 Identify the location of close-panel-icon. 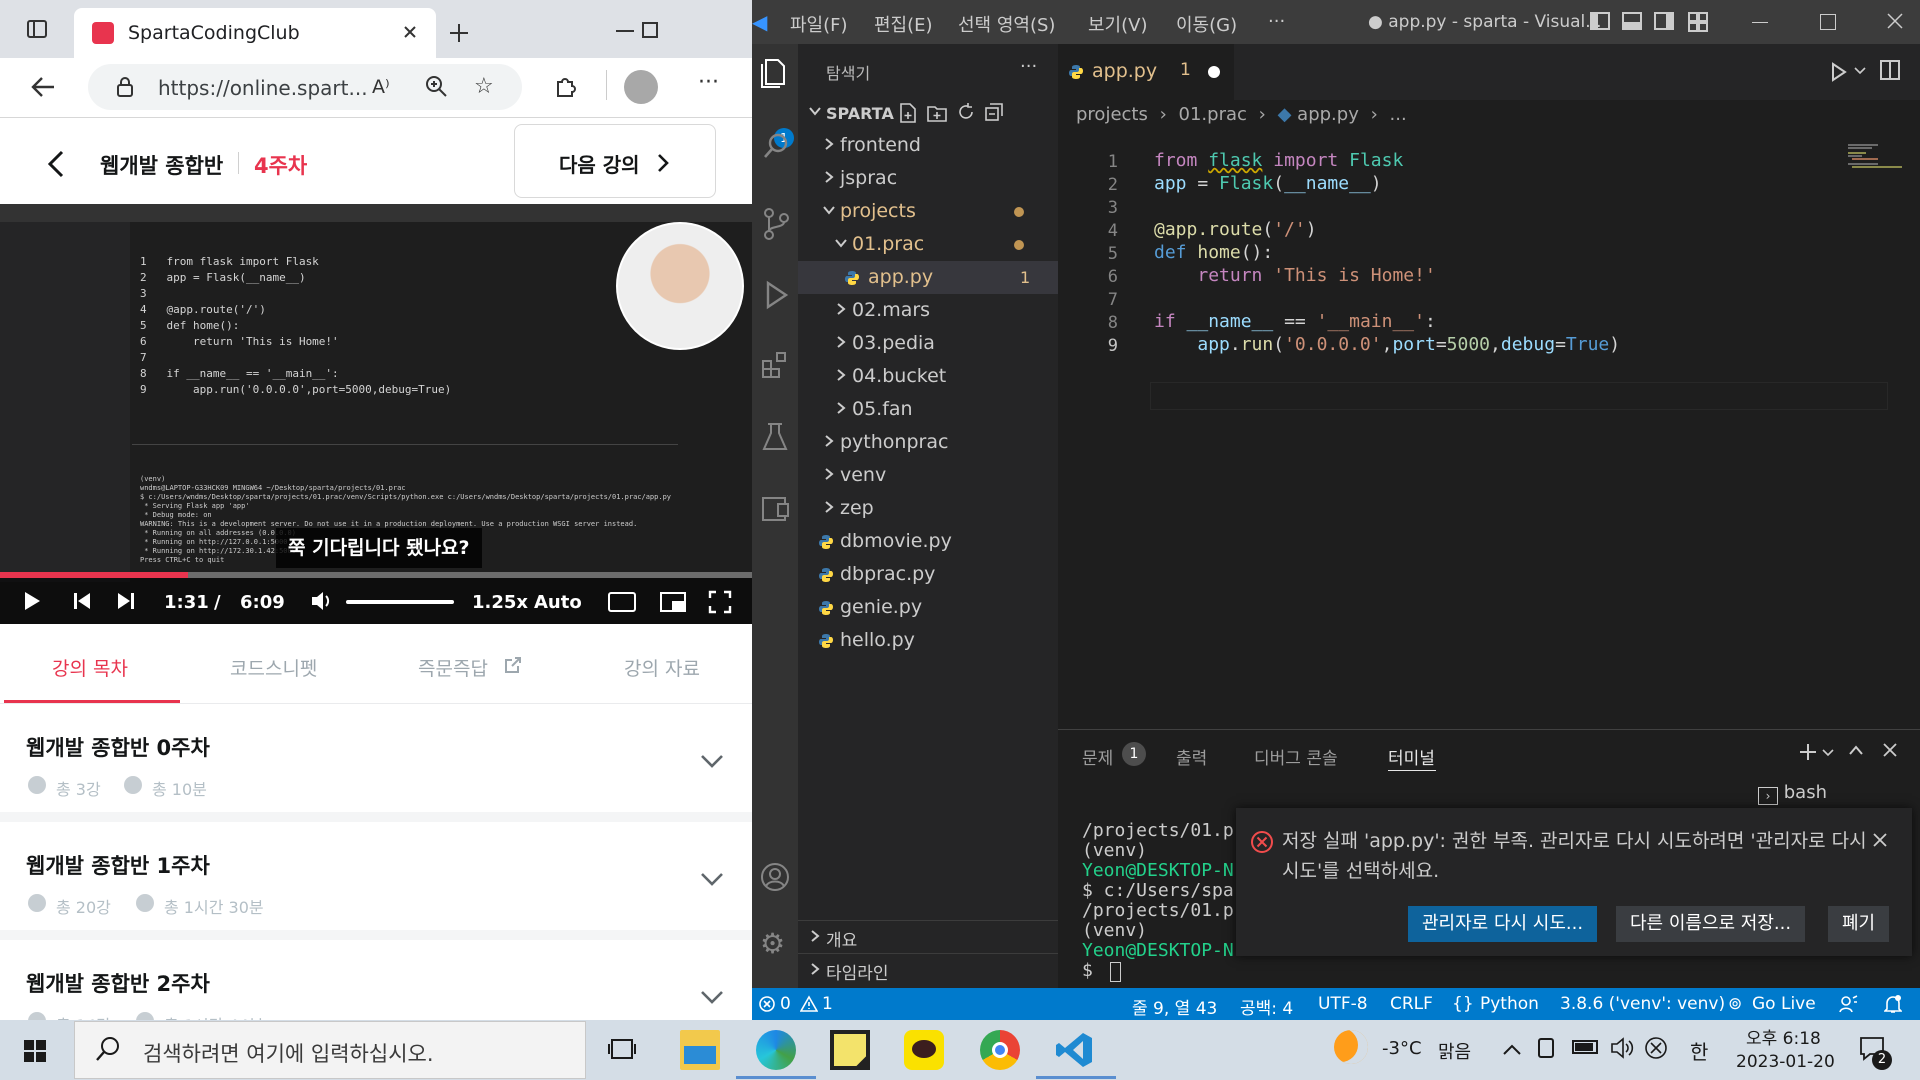
(1890, 750).